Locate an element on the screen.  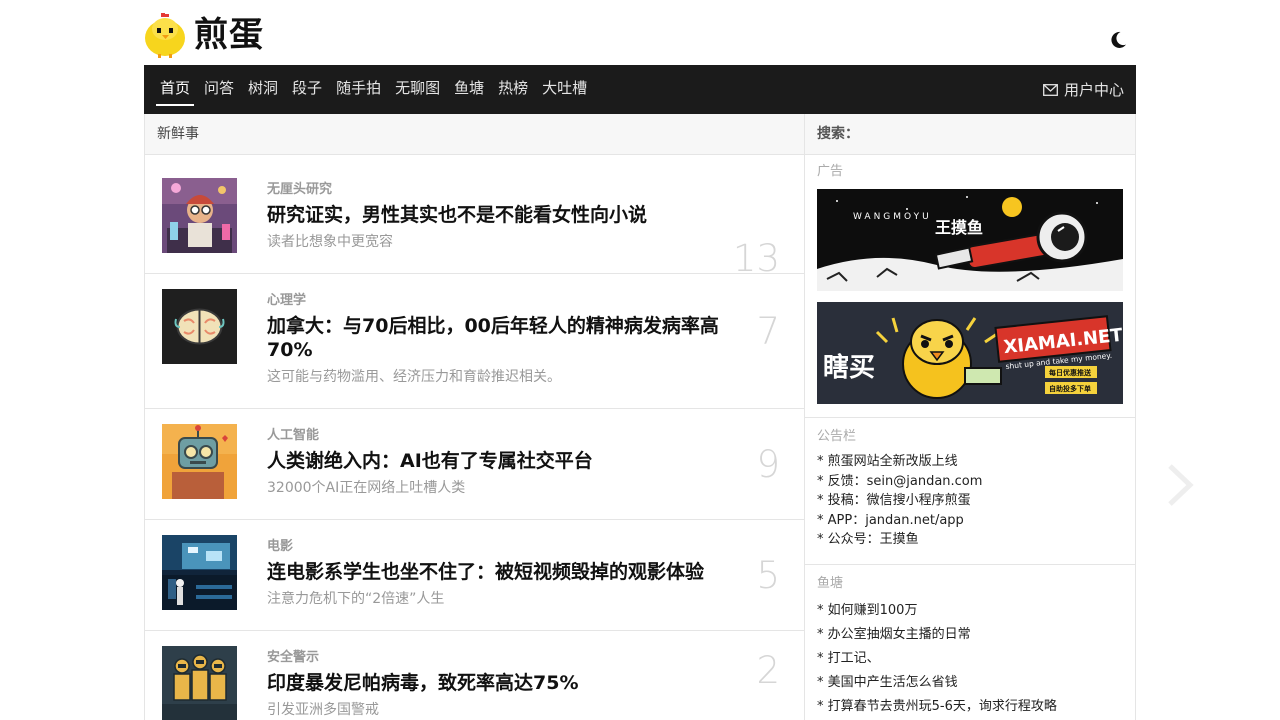
hazmat-workers-image is located at coordinates (199, 683).